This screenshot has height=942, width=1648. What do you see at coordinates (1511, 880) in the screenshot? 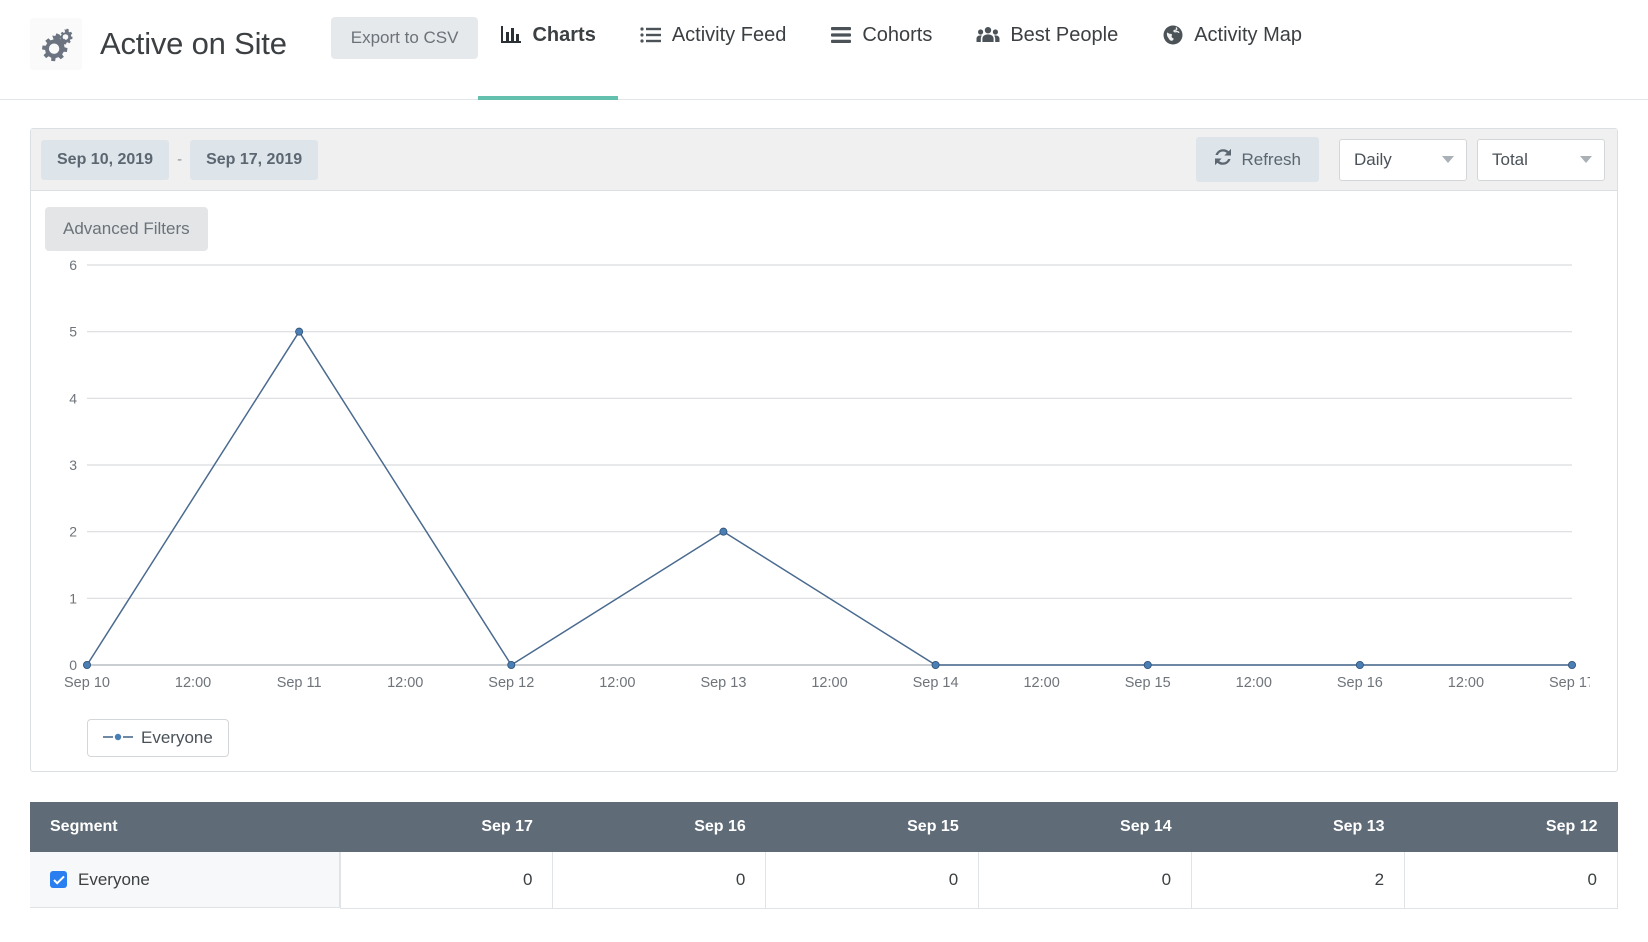
I see `cell-sep-12: 0` at bounding box center [1511, 880].